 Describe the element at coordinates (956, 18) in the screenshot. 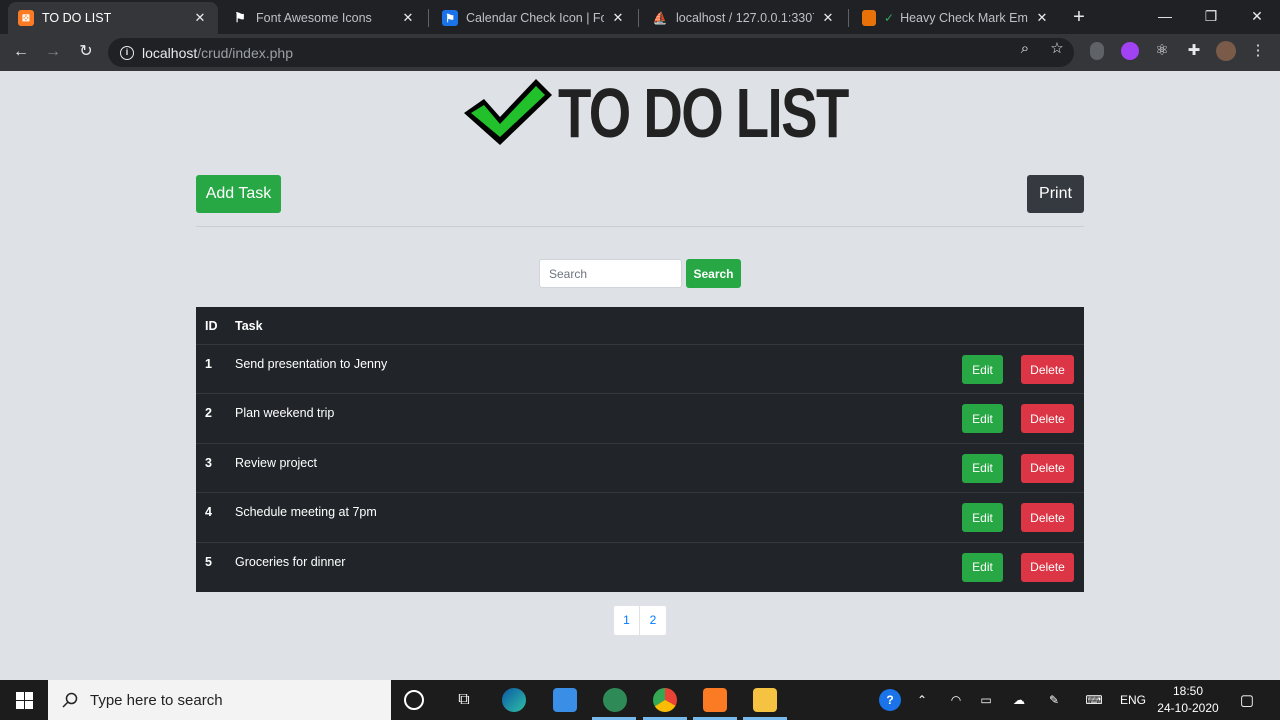

I see `tab-heavy-check-mark: ✓ Heavy Check Mark Emo ✕` at that location.